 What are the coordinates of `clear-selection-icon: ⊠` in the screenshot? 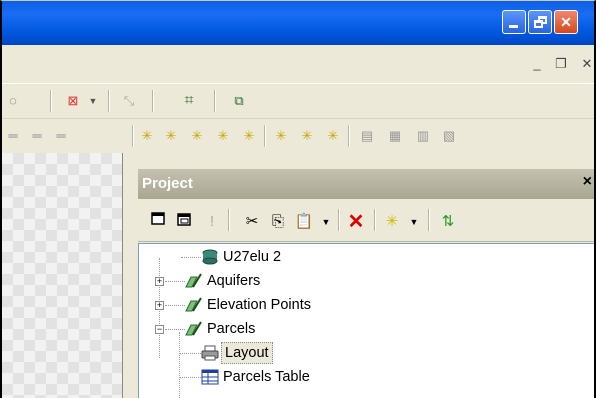 It's located at (73, 101).